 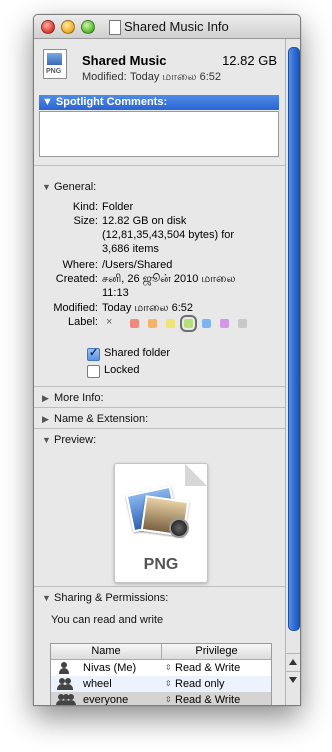 I want to click on document-icon, so click(x=115, y=27).